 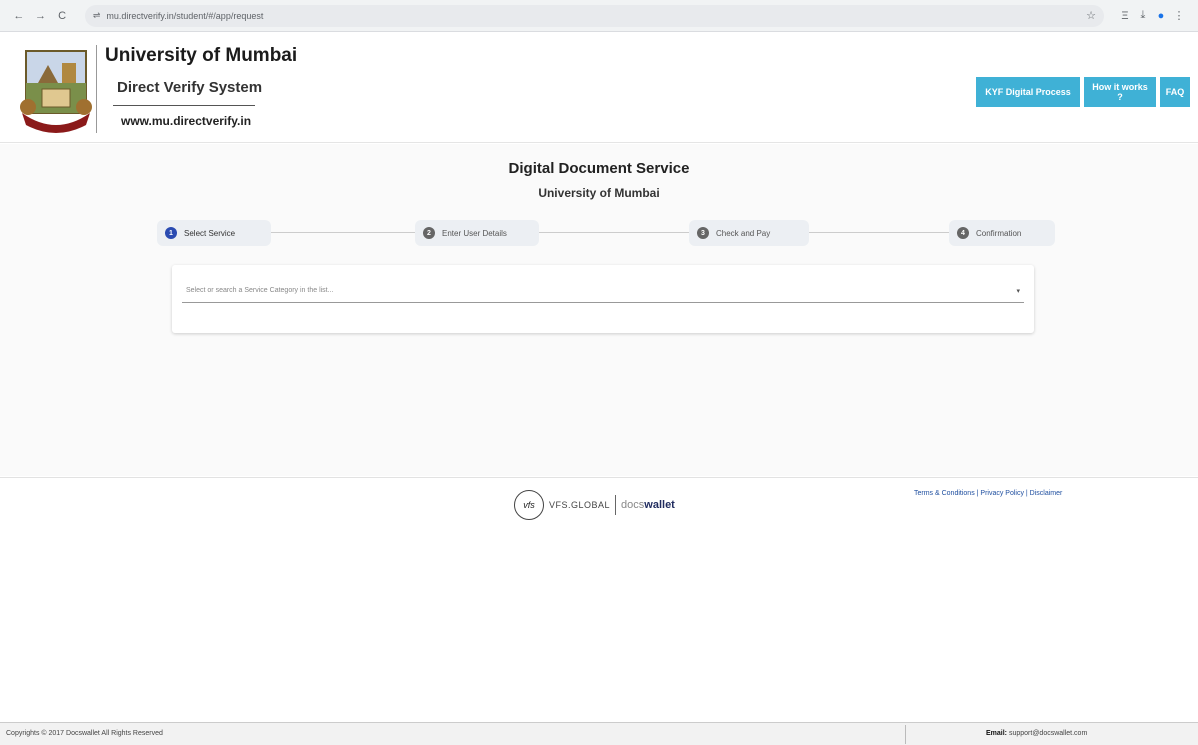 What do you see at coordinates (190, 87) in the screenshot?
I see `system-name: Direct Verify System` at bounding box center [190, 87].